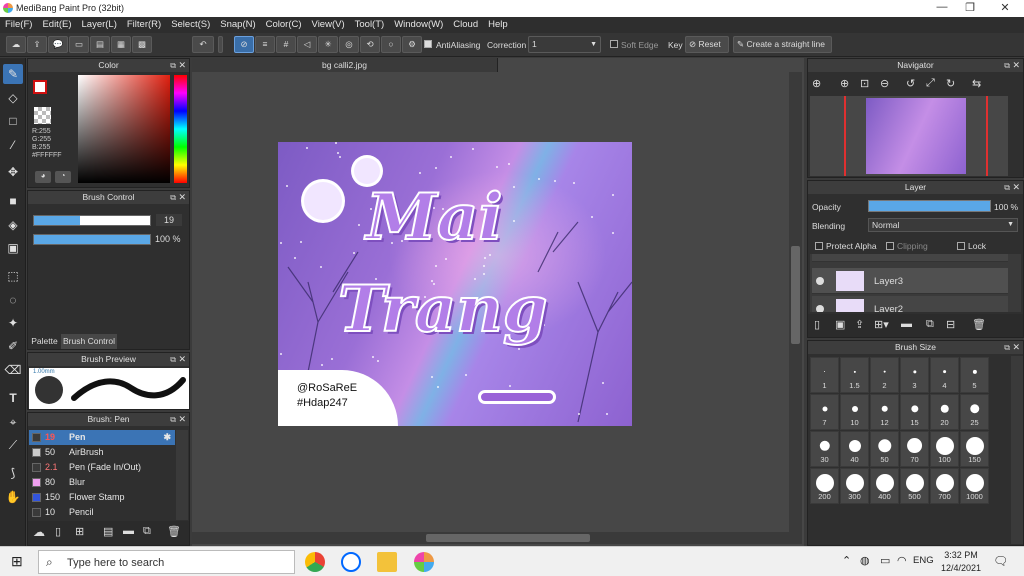 The height and width of the screenshot is (576, 1024). What do you see at coordinates (884, 412) in the screenshot?
I see `brush-size-option: 12` at bounding box center [884, 412].